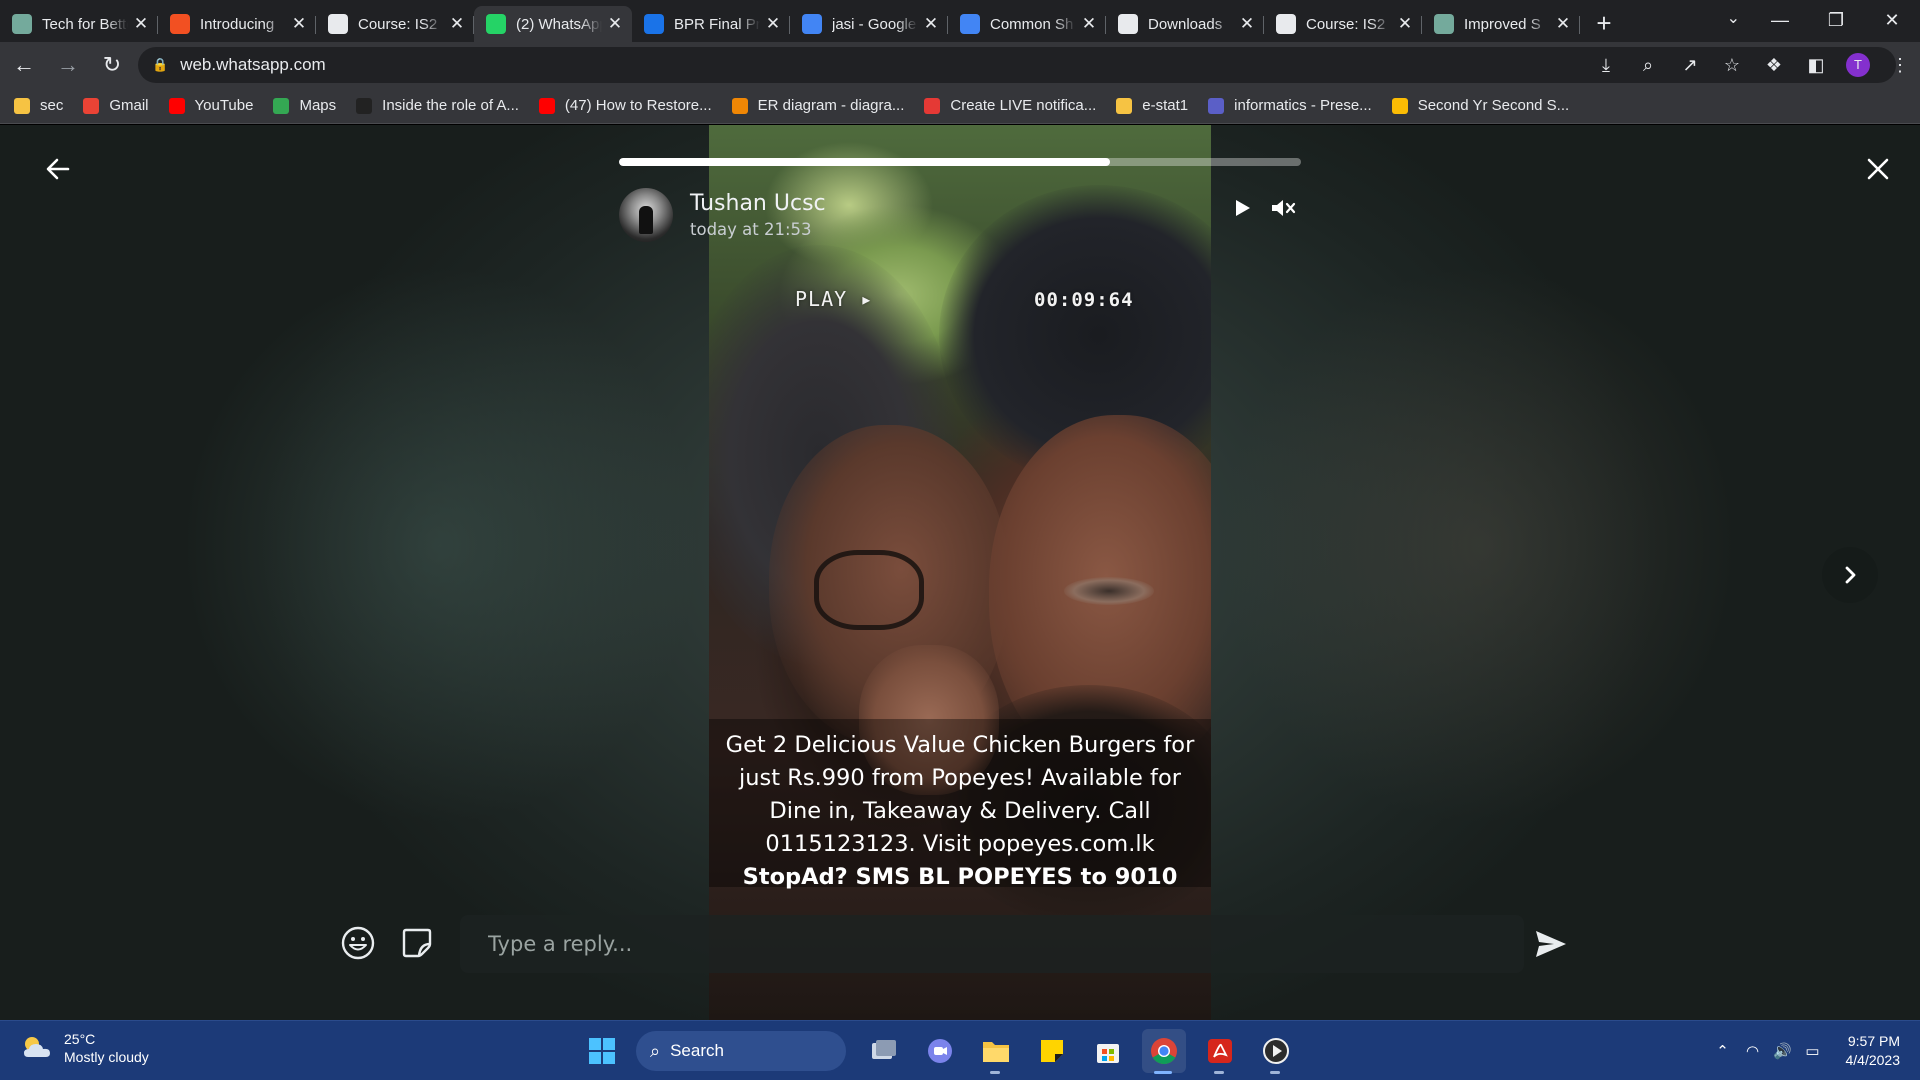 This screenshot has height=1080, width=1920. What do you see at coordinates (1774, 65) in the screenshot?
I see `extensions-icon: ❖` at bounding box center [1774, 65].